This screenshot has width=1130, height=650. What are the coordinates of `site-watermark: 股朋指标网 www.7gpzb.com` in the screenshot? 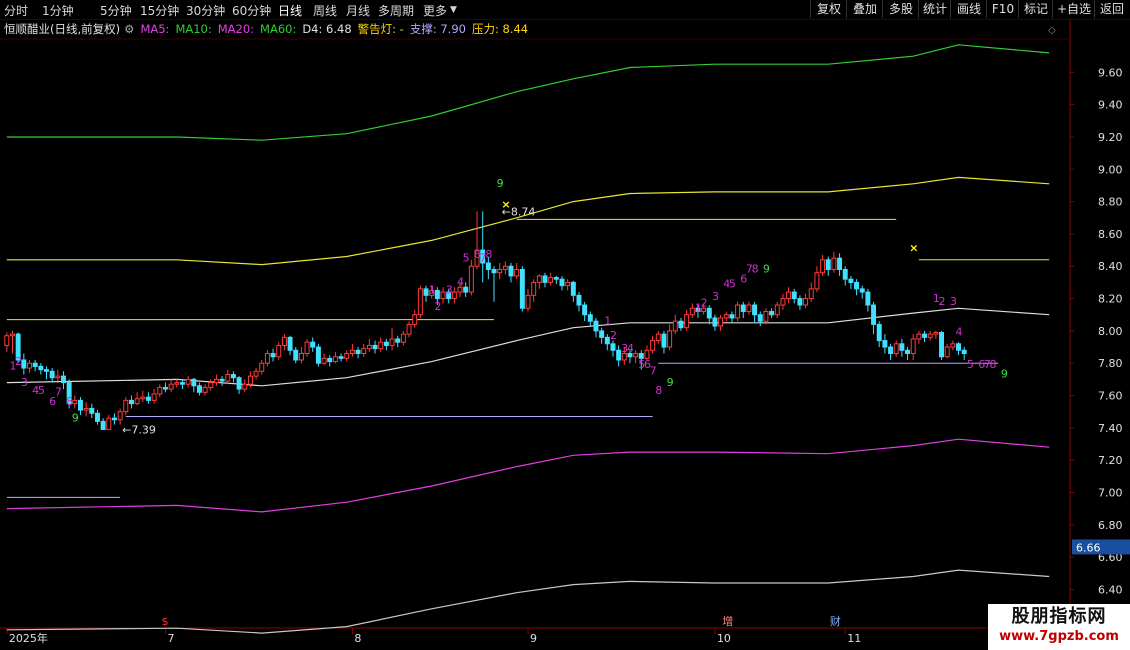 It's located at (1059, 627).